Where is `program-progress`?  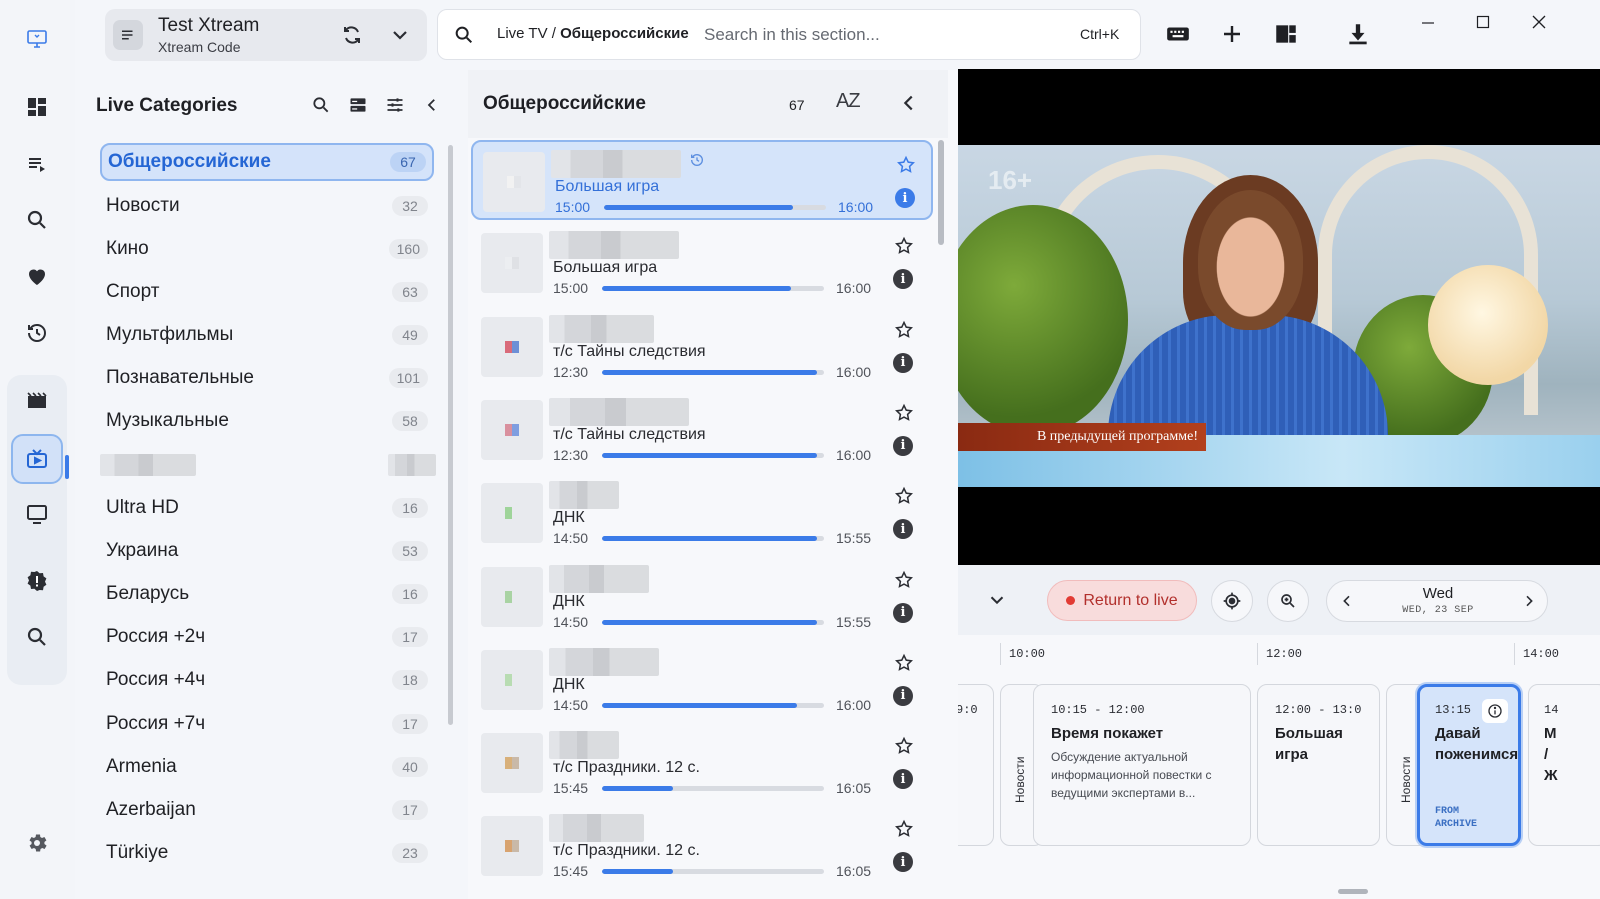 program-progress is located at coordinates (713, 705).